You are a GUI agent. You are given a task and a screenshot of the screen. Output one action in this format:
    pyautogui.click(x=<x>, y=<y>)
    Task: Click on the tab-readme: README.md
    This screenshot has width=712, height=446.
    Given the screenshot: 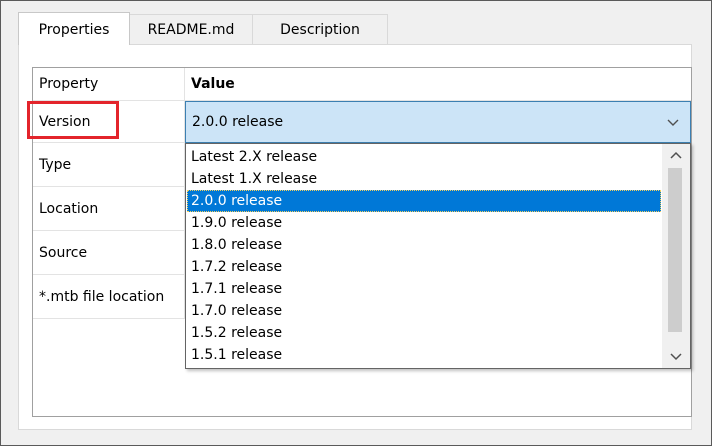 What is the action you would take?
    pyautogui.click(x=191, y=29)
    